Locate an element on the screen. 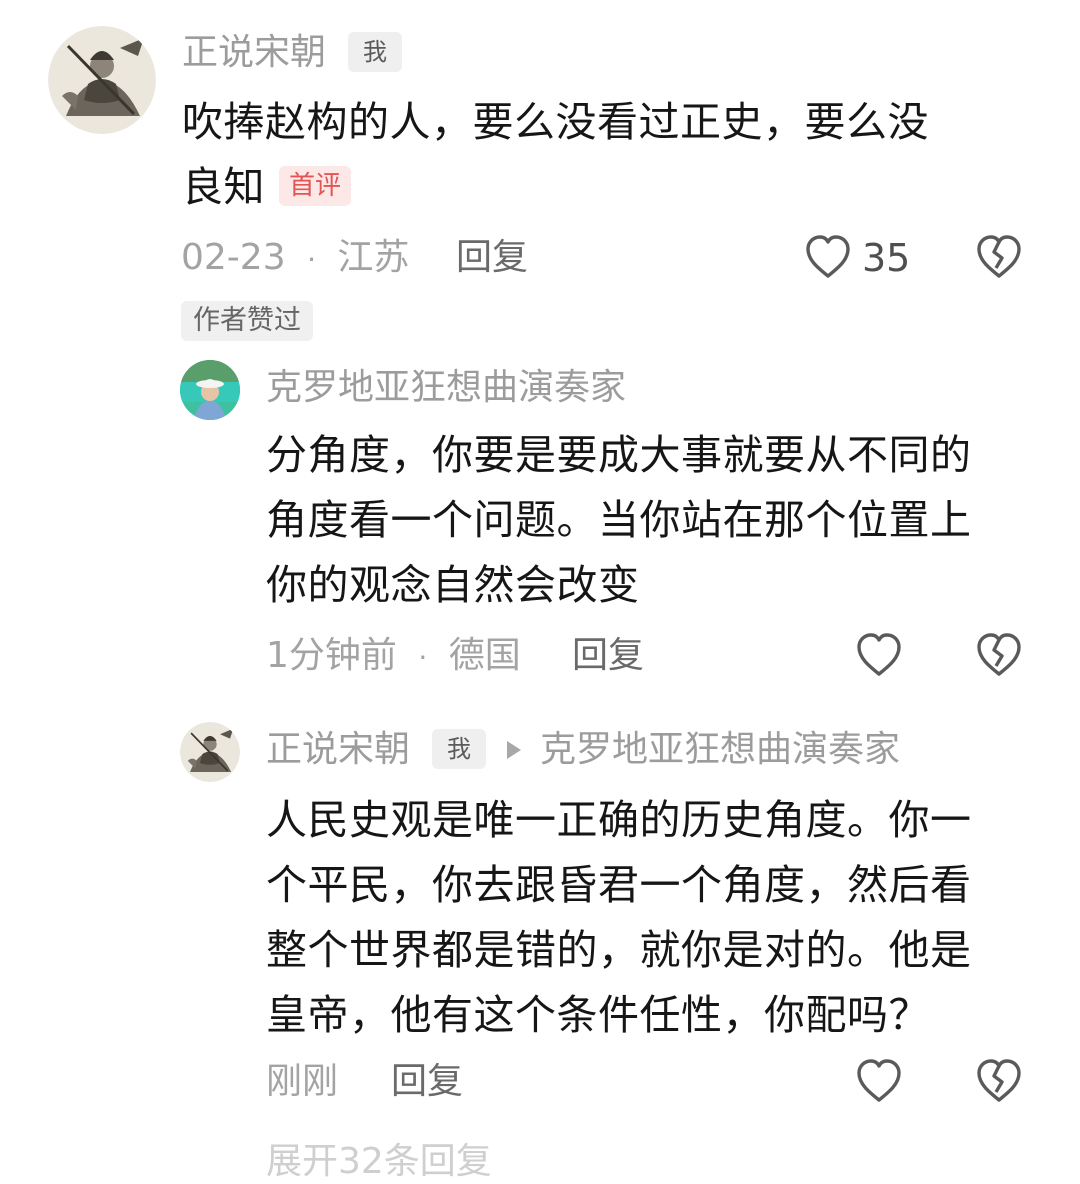 The image size is (1080, 1184). comment-text-line-2: 良知 首评 is located at coordinates (612, 187).